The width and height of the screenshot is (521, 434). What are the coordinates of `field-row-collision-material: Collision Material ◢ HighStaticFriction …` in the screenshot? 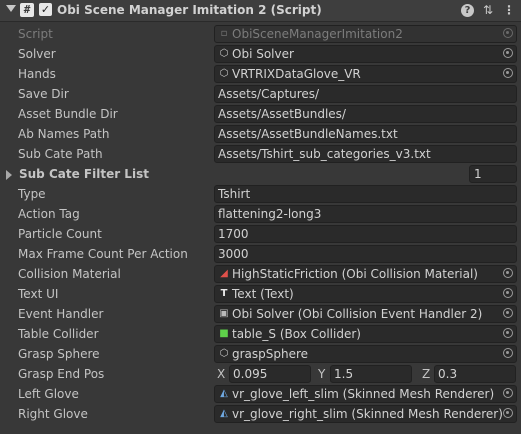 It's located at (260, 274).